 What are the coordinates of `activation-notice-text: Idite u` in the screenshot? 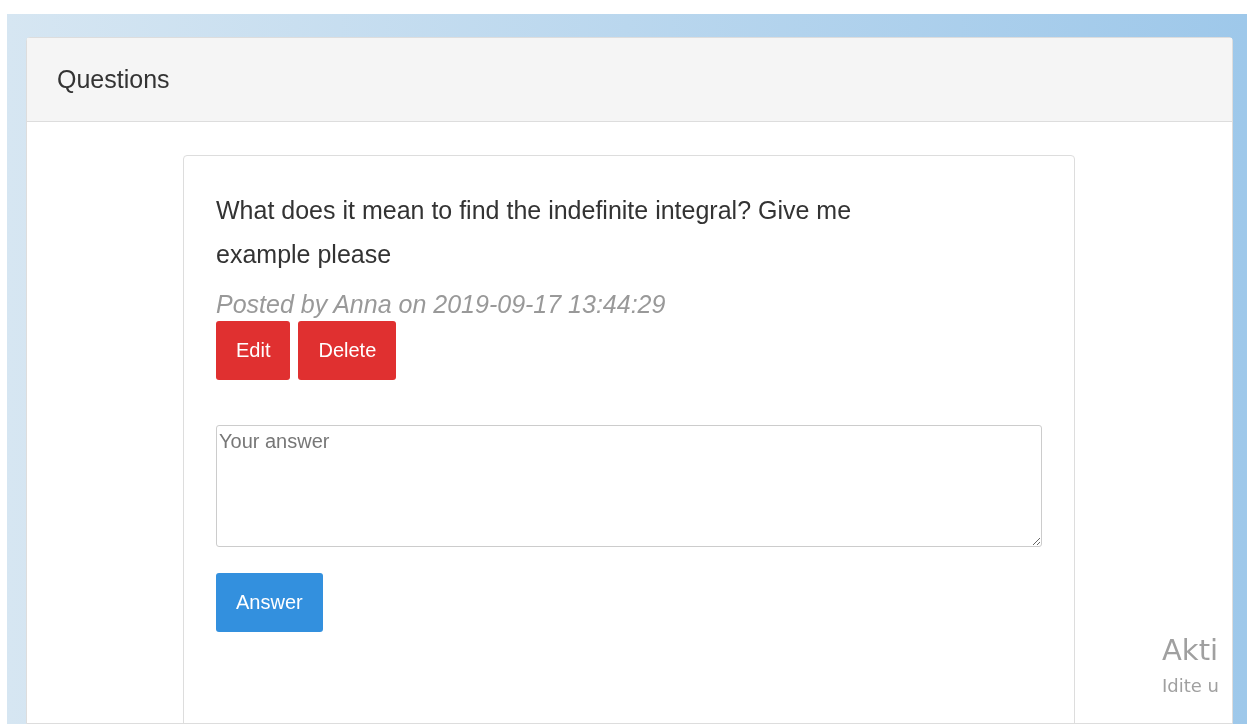 It's located at (1190, 686).